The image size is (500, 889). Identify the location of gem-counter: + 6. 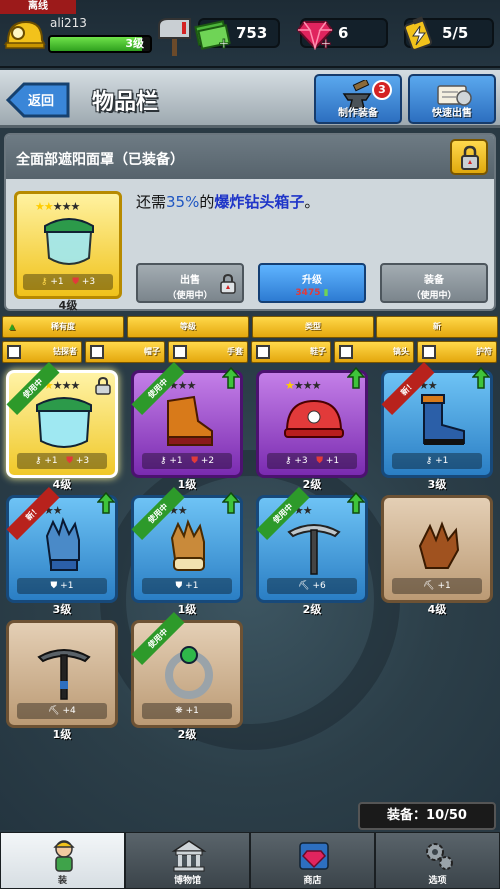
(342, 34).